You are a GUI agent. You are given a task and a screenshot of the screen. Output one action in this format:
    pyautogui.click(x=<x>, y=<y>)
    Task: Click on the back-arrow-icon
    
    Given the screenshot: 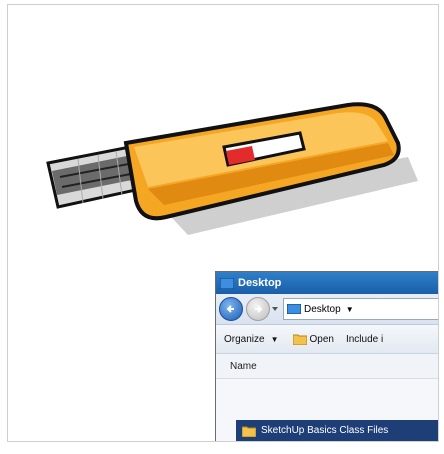 What is the action you would take?
    pyautogui.click(x=230, y=309)
    